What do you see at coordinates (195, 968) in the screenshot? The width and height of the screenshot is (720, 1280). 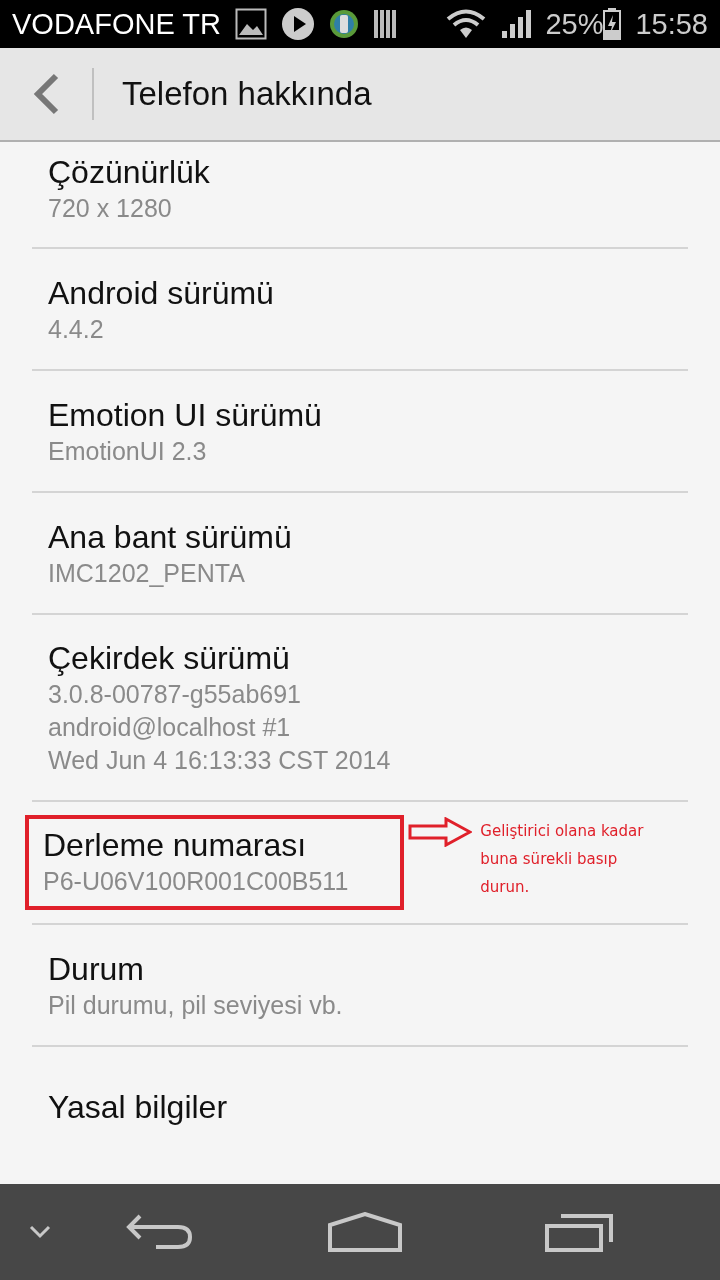 I see `setting-title: Durum` at bounding box center [195, 968].